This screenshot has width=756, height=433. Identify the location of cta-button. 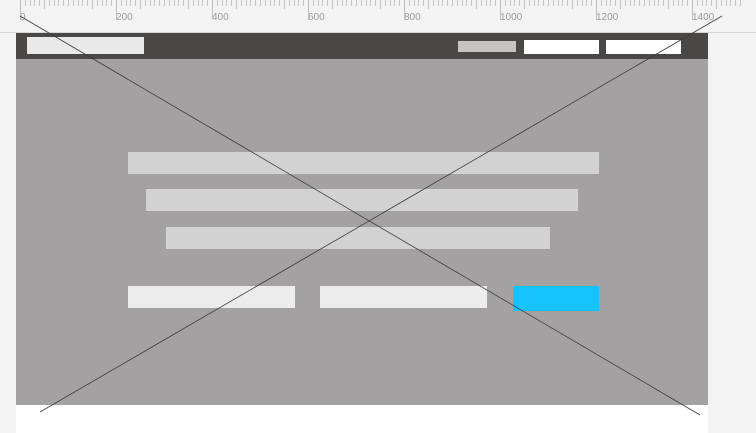
(556, 298).